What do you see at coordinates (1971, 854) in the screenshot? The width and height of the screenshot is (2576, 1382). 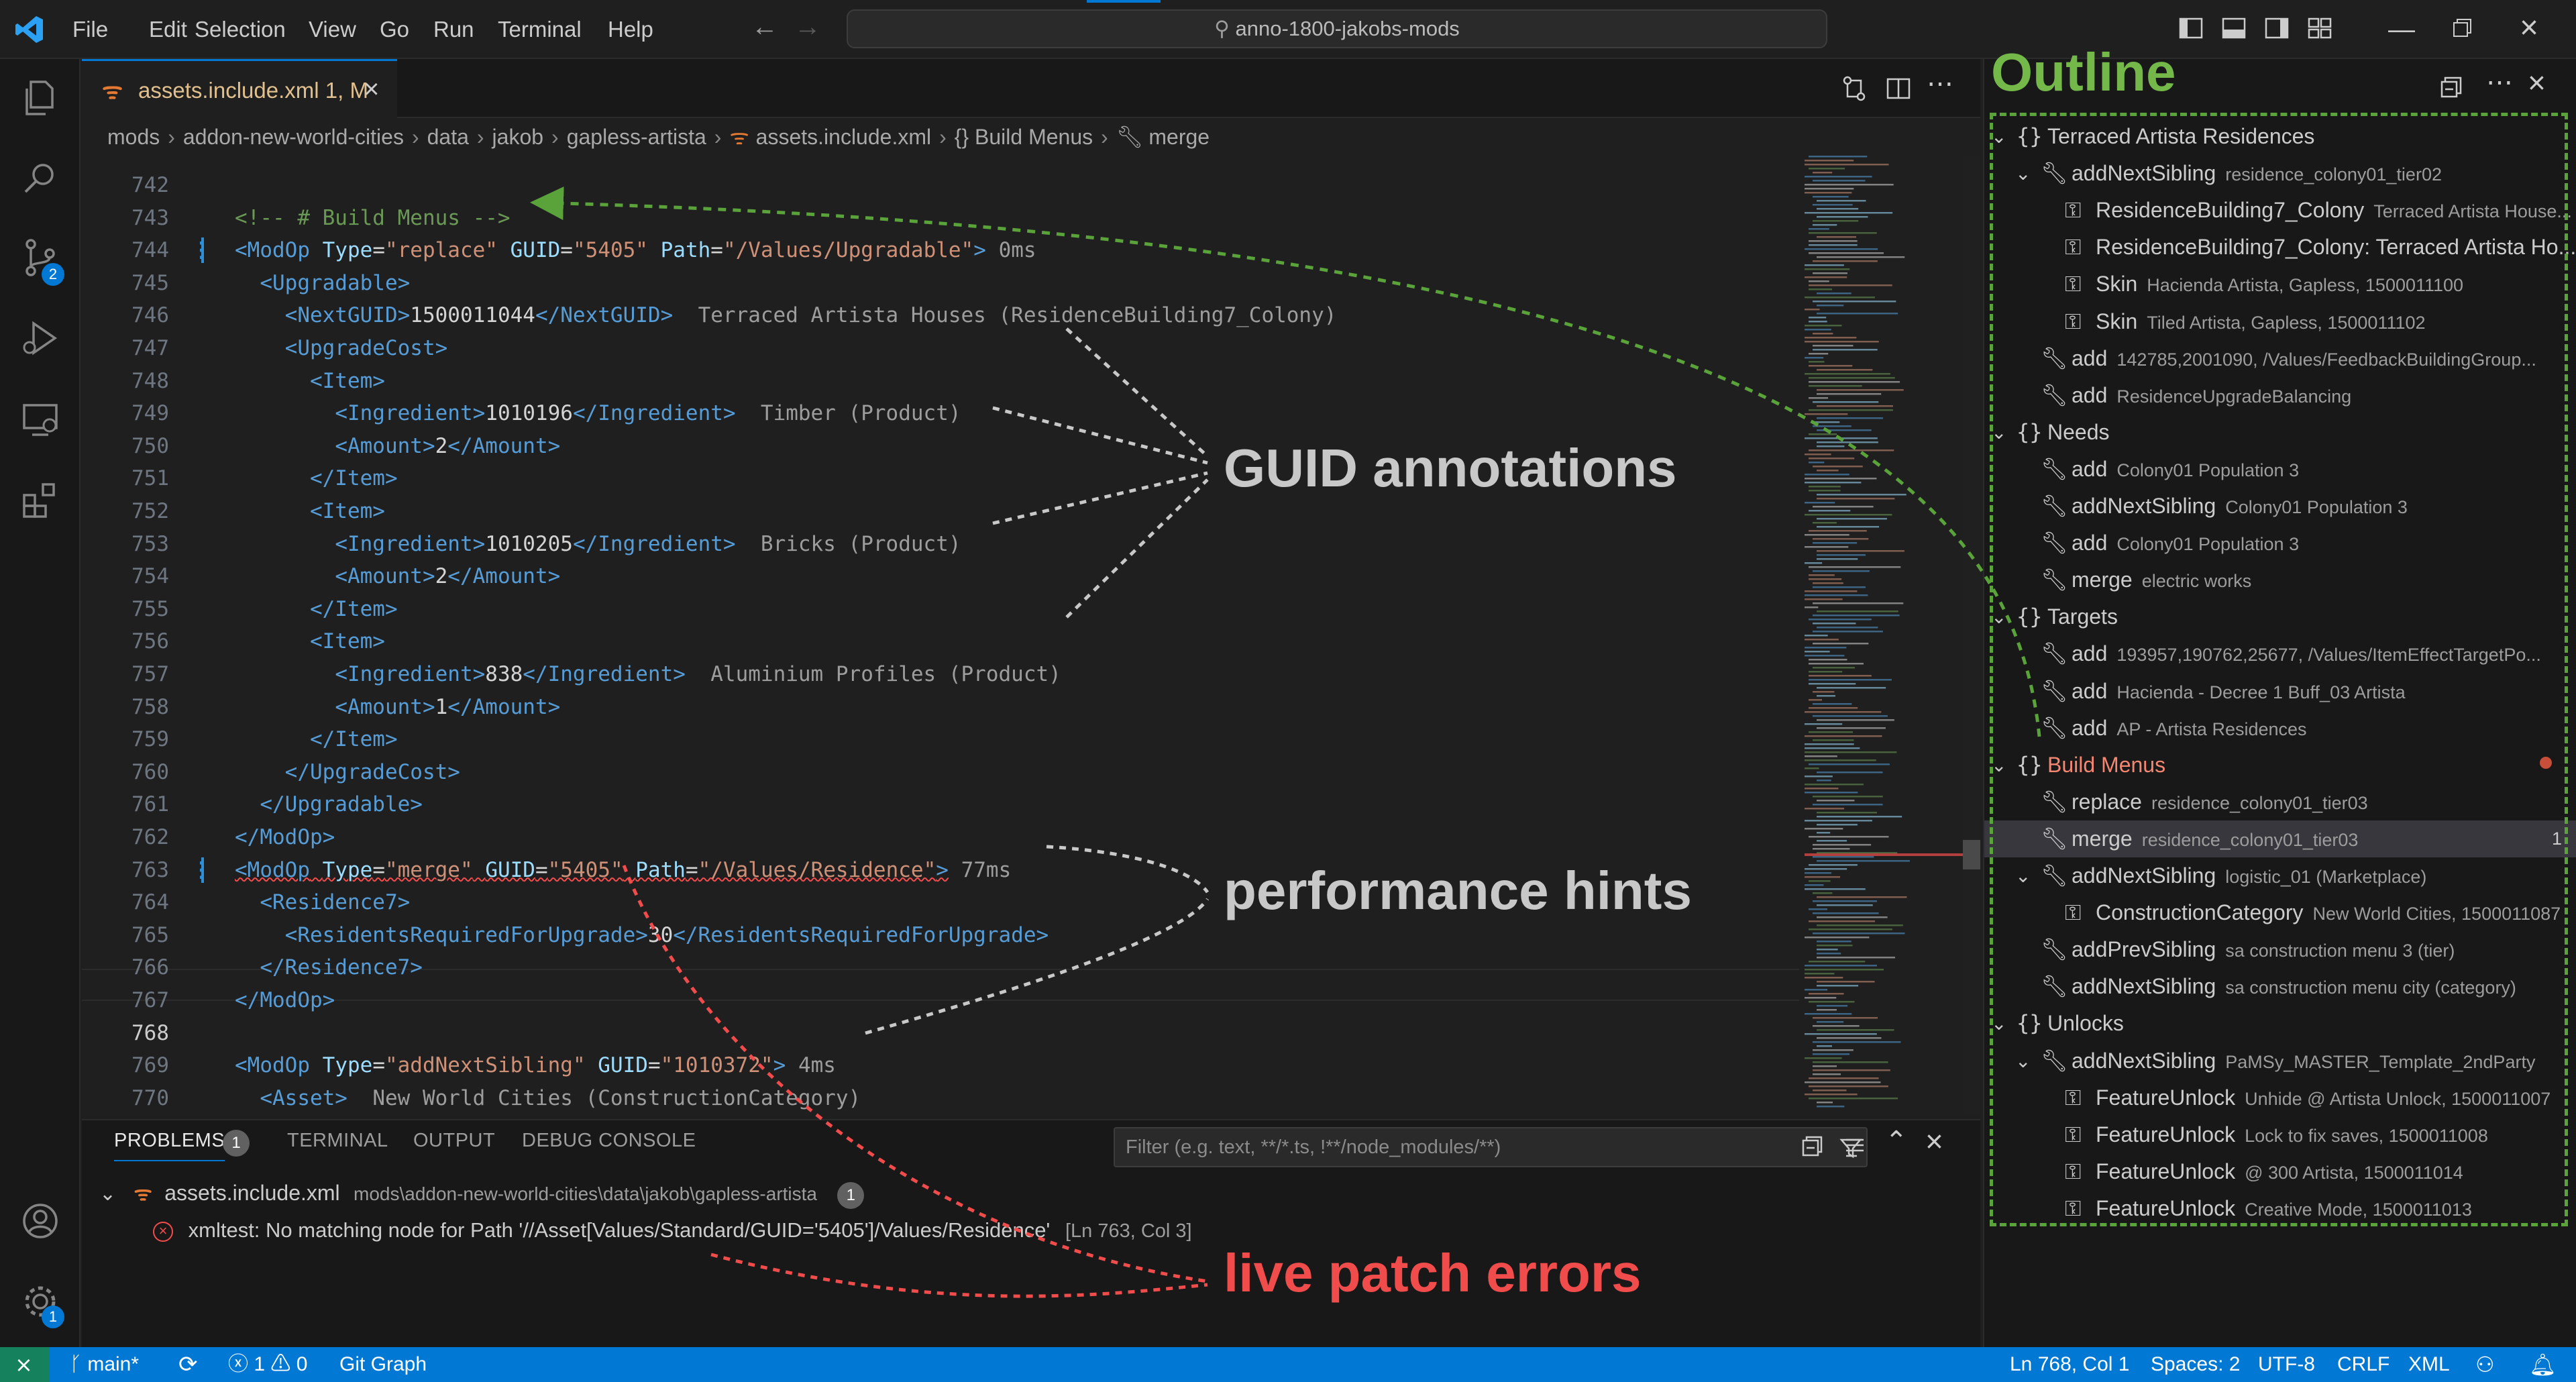 I see `scrollbar-thumb` at bounding box center [1971, 854].